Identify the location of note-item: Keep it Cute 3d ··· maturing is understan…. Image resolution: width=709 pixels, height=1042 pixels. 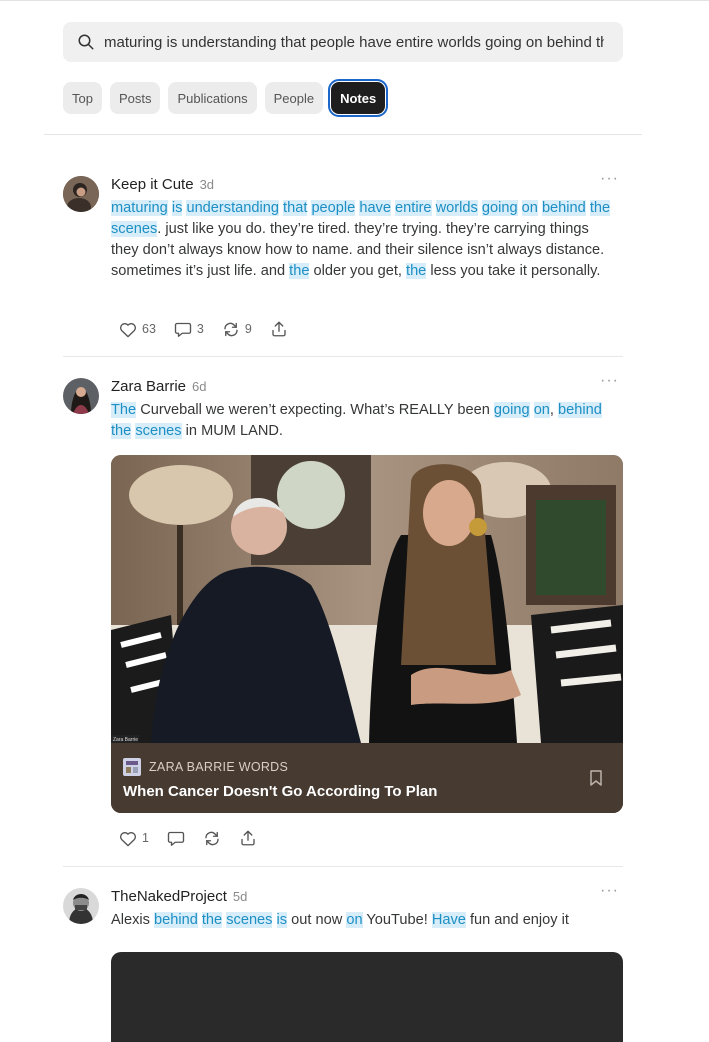
(343, 258).